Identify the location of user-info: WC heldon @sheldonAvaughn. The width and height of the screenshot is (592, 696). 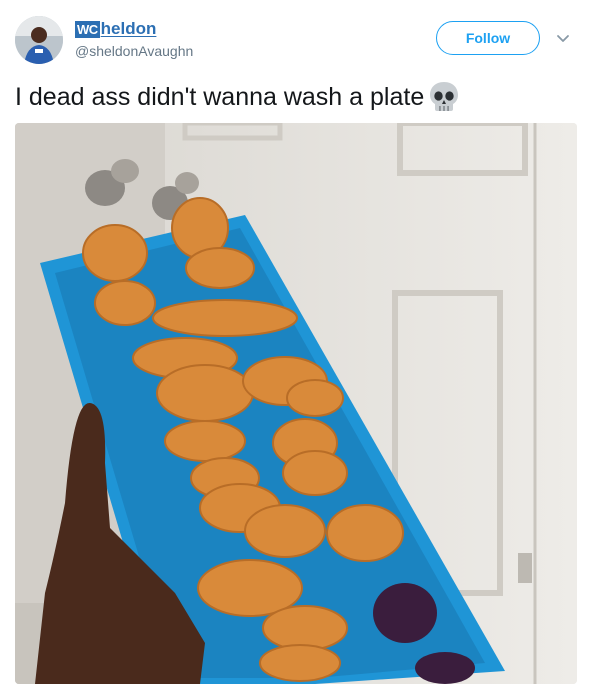
(134, 38).